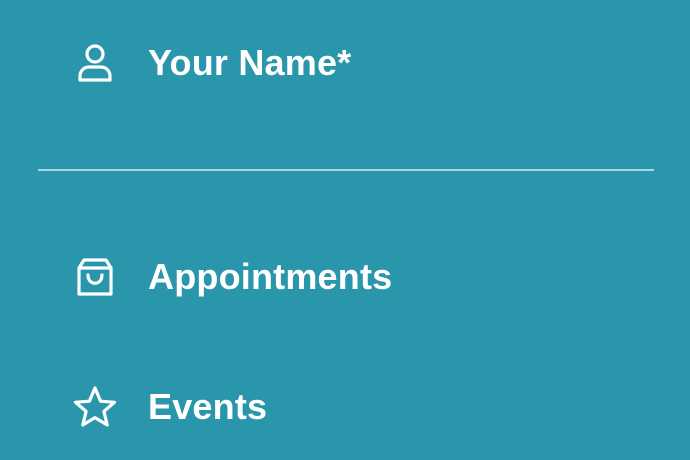  What do you see at coordinates (346, 170) in the screenshot?
I see `menu-divider` at bounding box center [346, 170].